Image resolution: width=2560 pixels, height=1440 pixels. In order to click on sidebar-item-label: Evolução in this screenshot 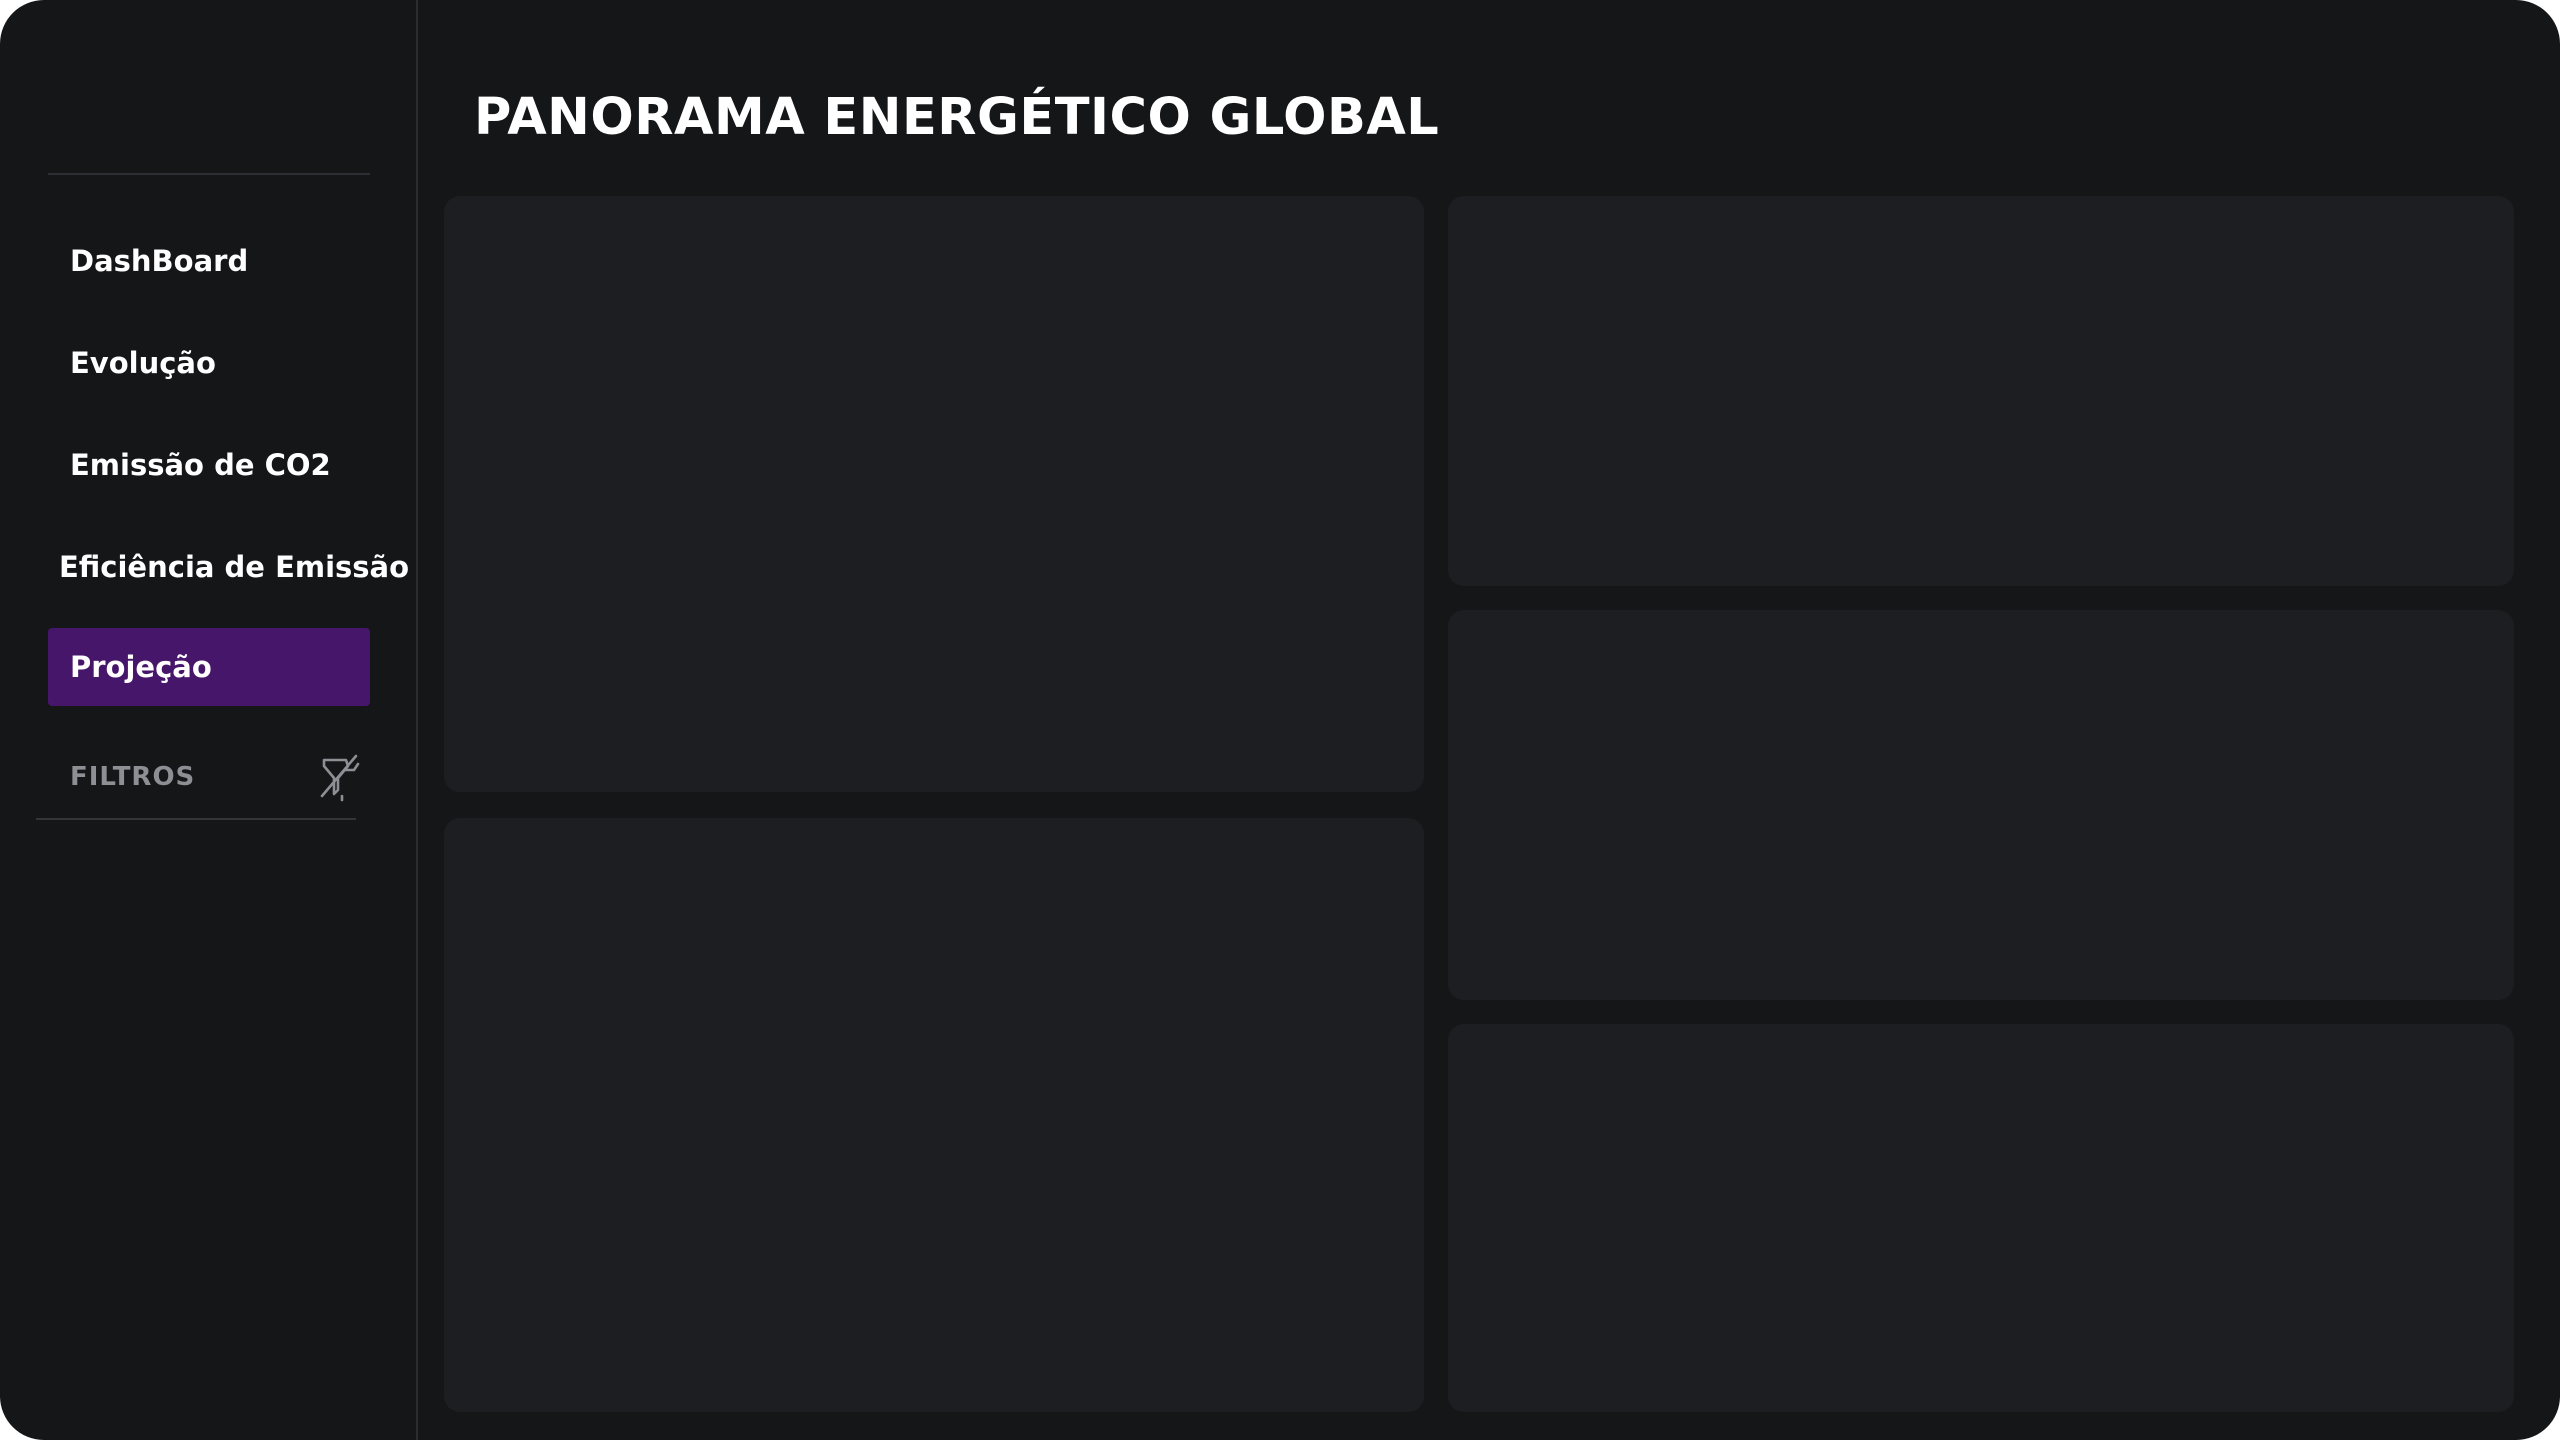, I will do `click(143, 363)`.